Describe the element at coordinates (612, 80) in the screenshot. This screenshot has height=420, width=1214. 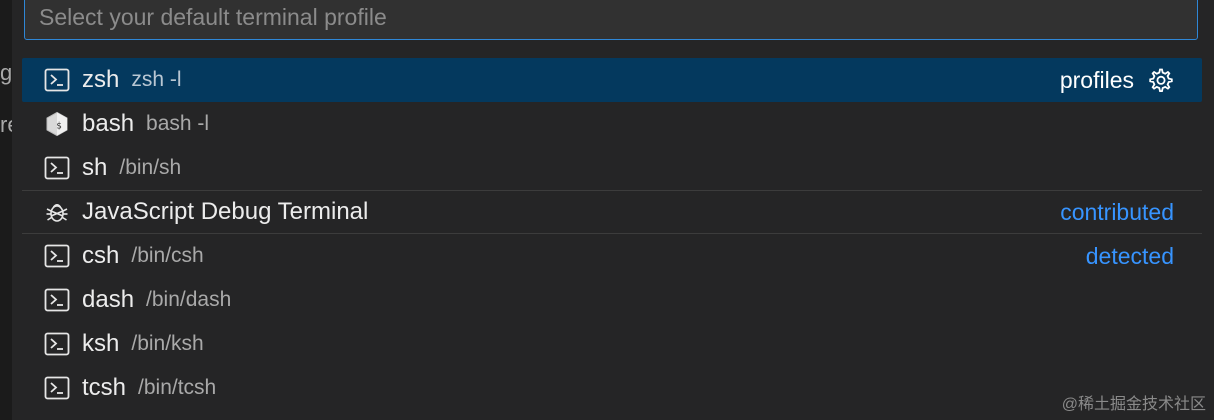
I see `profile-item-zsh: zsh zsh -l profiles` at that location.